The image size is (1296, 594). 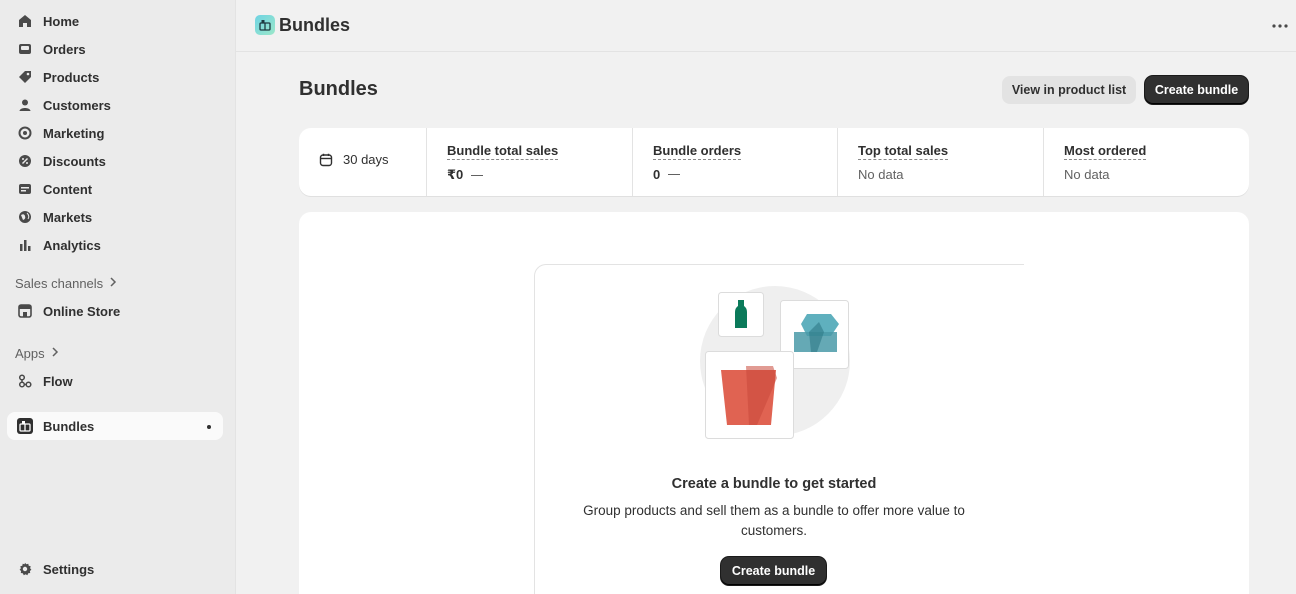 What do you see at coordinates (766, 26) in the screenshot?
I see `app-topbar: Bundles` at bounding box center [766, 26].